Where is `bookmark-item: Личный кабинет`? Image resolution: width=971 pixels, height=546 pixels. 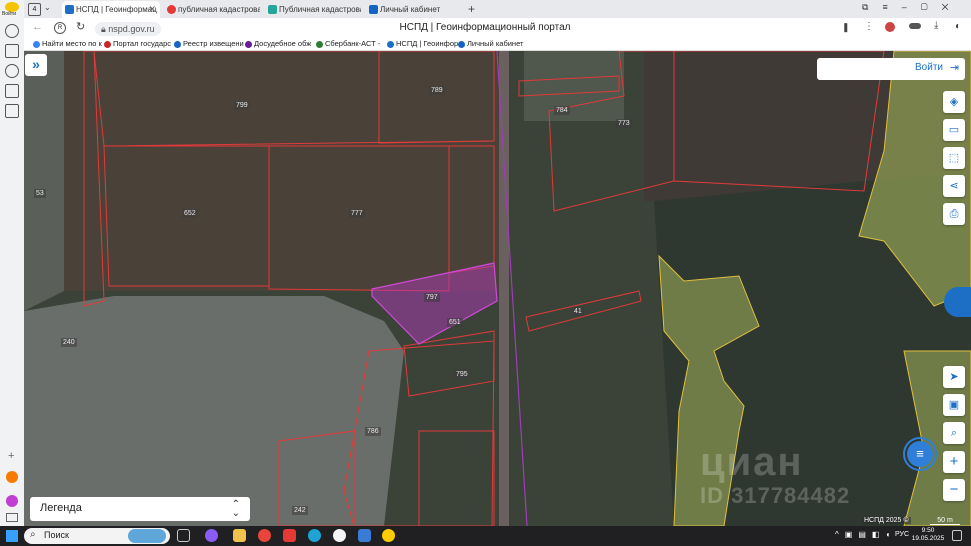 bookmark-item: Личный кабинет is located at coordinates (490, 44).